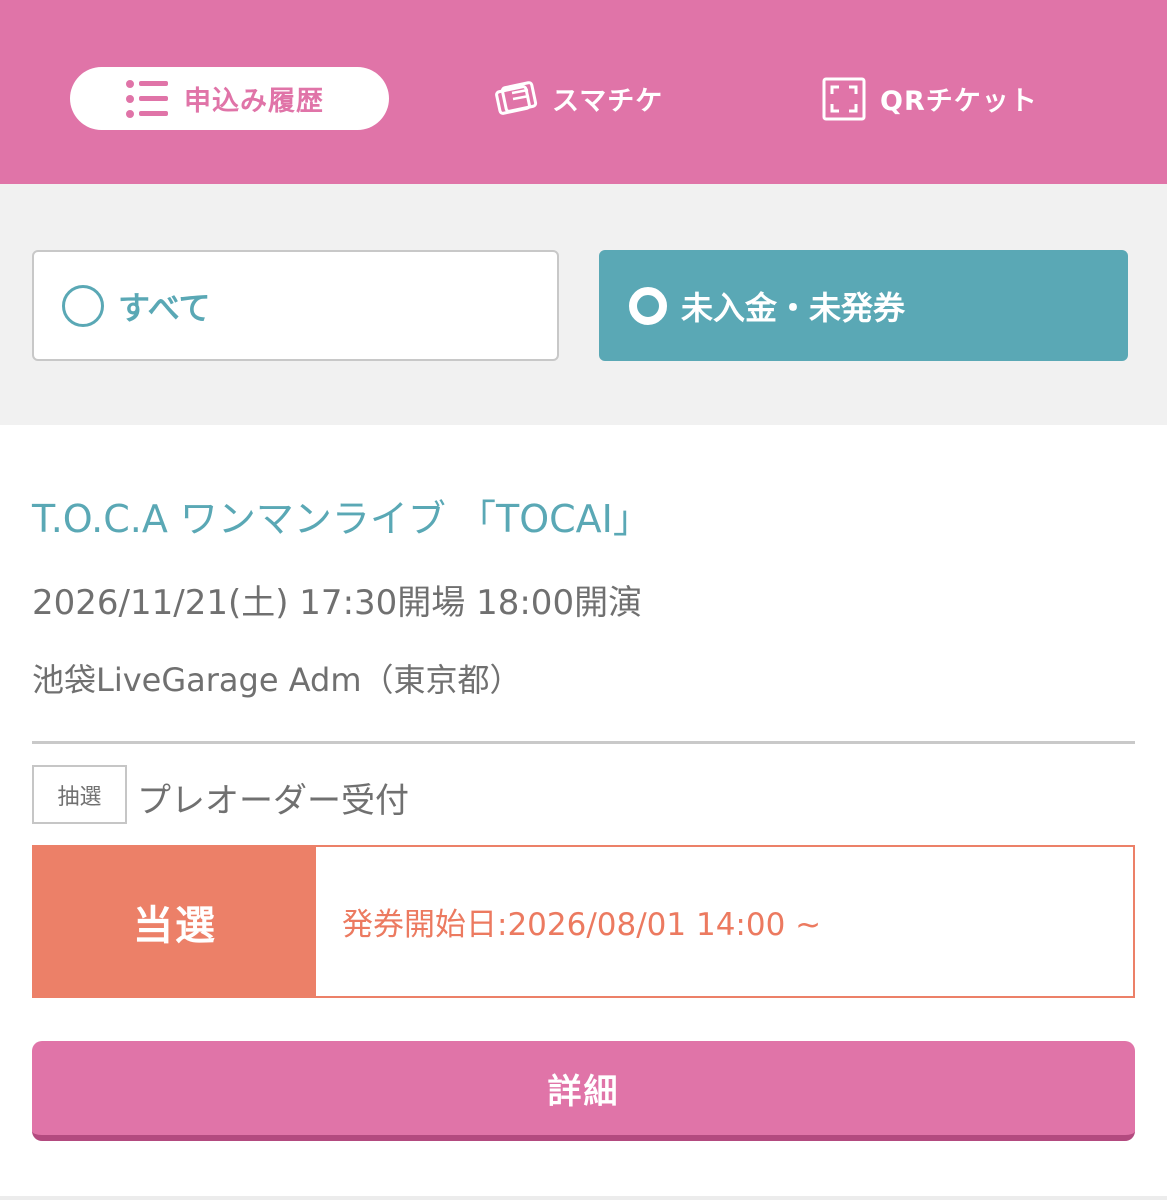 The width and height of the screenshot is (1167, 1200). What do you see at coordinates (844, 98) in the screenshot?
I see `qr-frame-icon` at bounding box center [844, 98].